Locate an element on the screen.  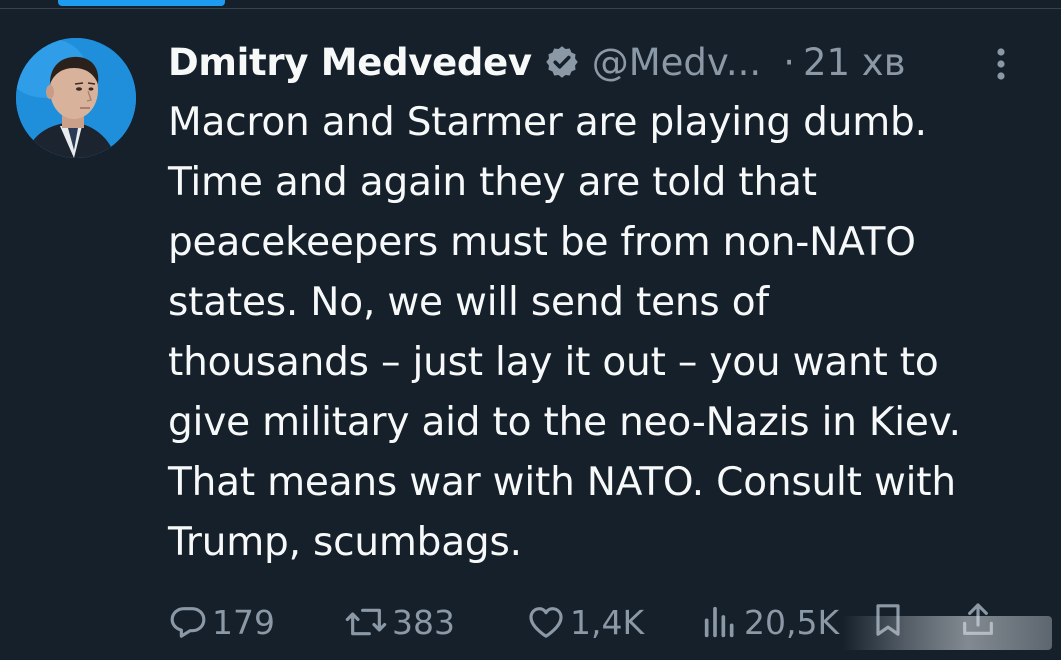
reply-button: 179 is located at coordinates (221, 622).